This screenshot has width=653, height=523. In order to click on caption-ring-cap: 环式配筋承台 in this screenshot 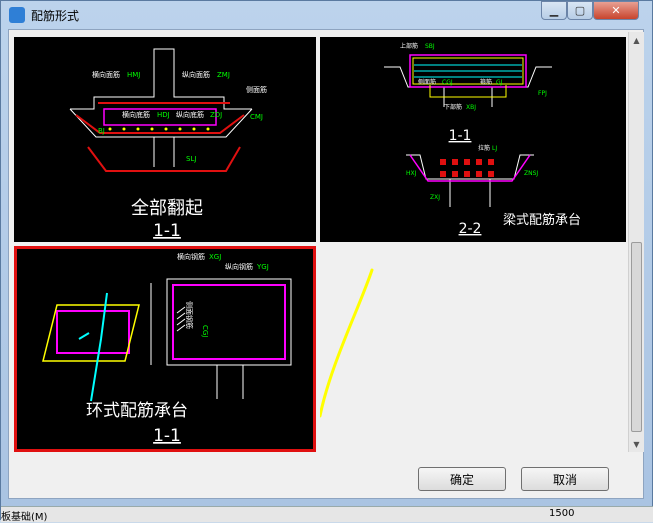, I will do `click(137, 411)`.